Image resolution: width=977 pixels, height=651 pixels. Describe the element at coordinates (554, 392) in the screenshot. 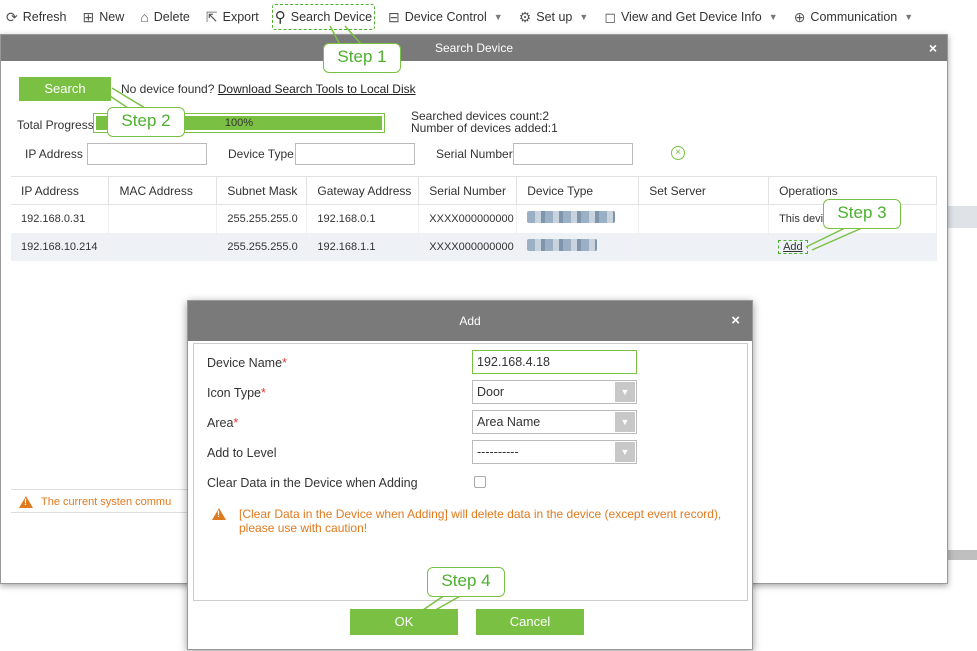

I see `icon-type-select: Door ▼` at that location.